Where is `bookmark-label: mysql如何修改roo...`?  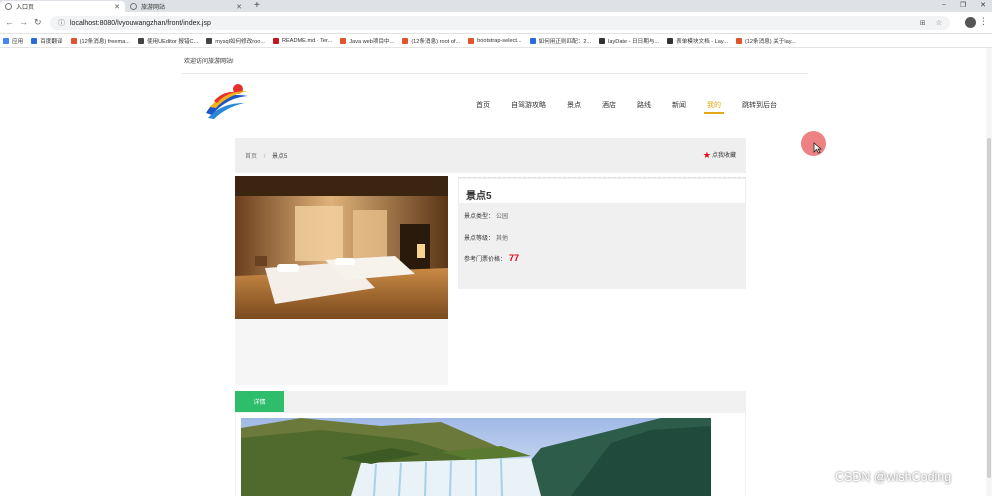 bookmark-label: mysql如何修改roo... is located at coordinates (240, 41).